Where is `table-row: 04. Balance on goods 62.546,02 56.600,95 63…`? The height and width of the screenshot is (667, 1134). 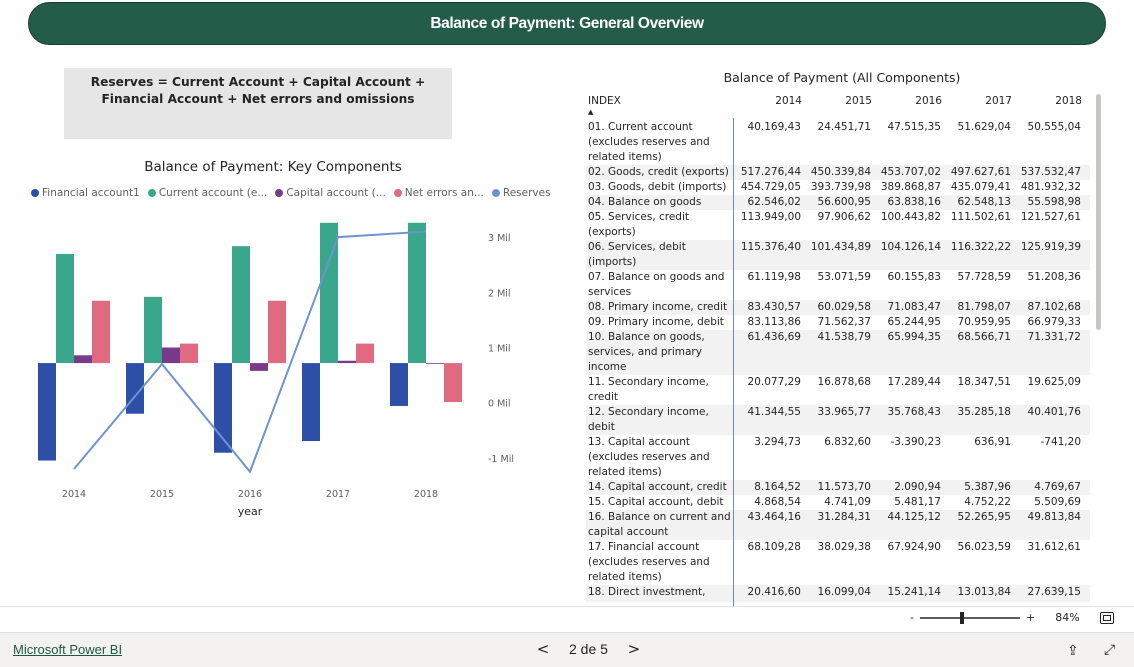 table-row: 04. Balance on goods 62.546,02 56.600,95 63… is located at coordinates (838, 202).